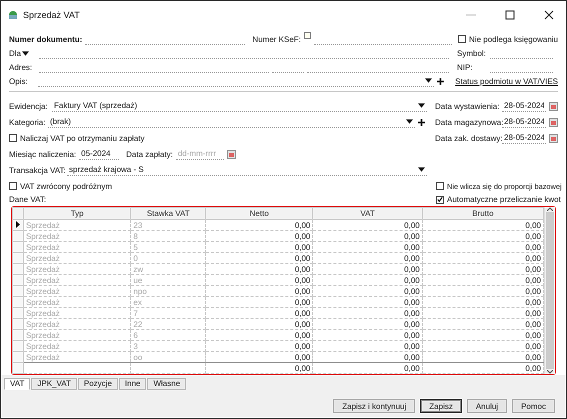 This screenshot has height=419, width=567. Describe the element at coordinates (231, 154) in the screenshot. I see `calendar-icon` at that location.